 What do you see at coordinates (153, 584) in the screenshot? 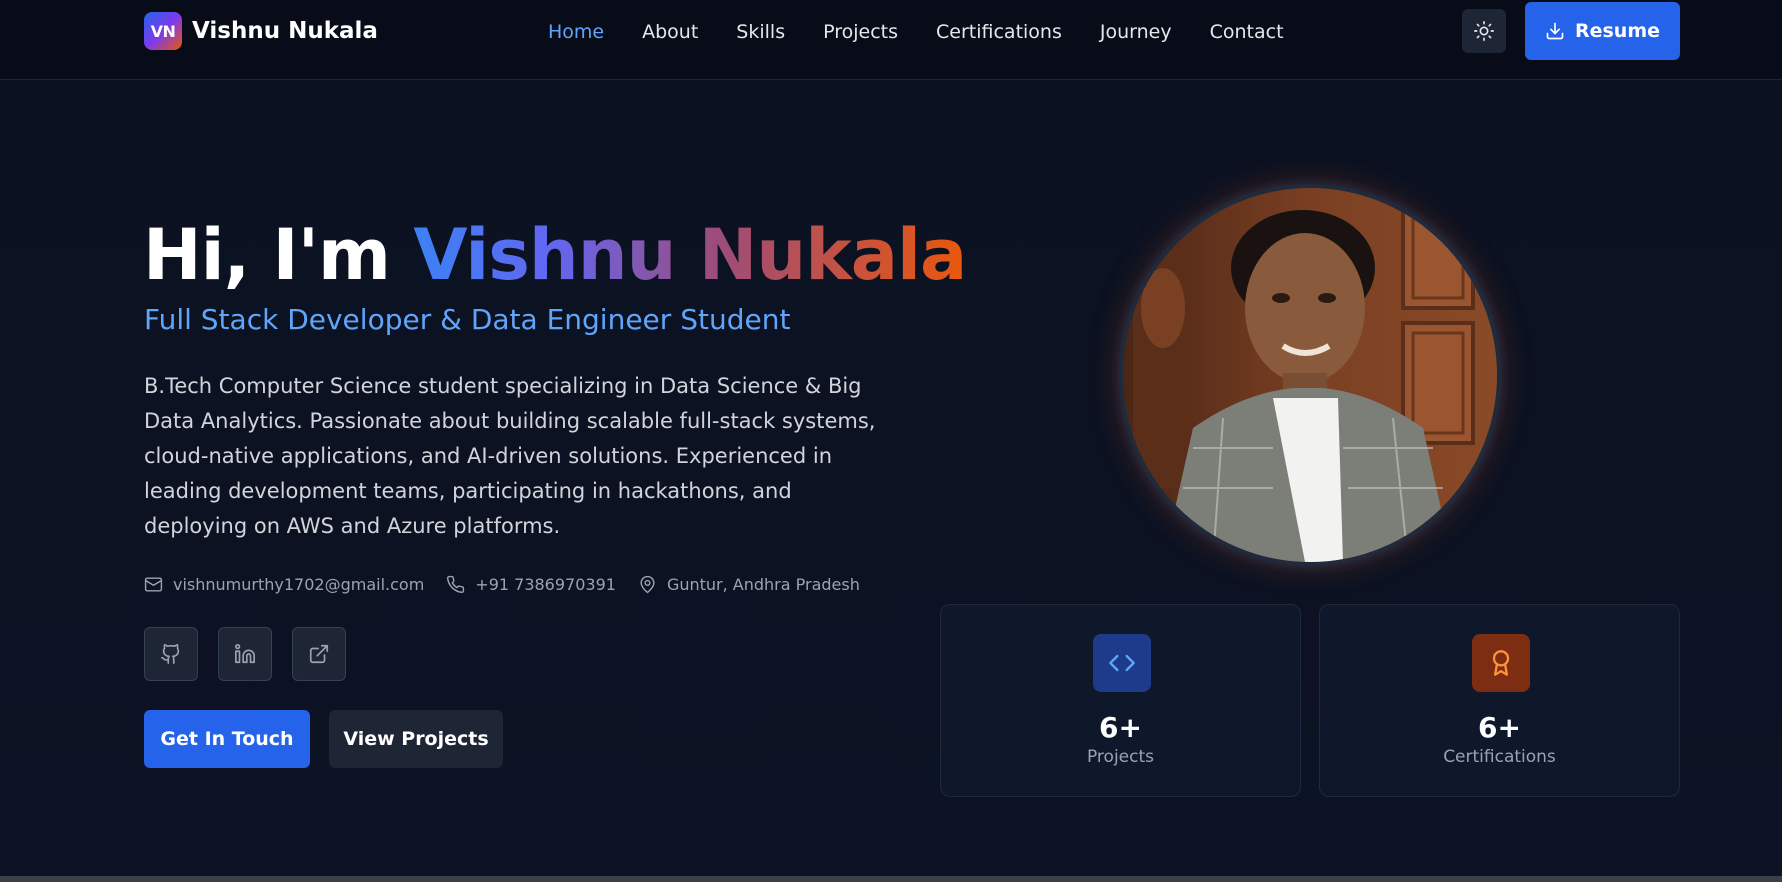
I see `mail-icon` at bounding box center [153, 584].